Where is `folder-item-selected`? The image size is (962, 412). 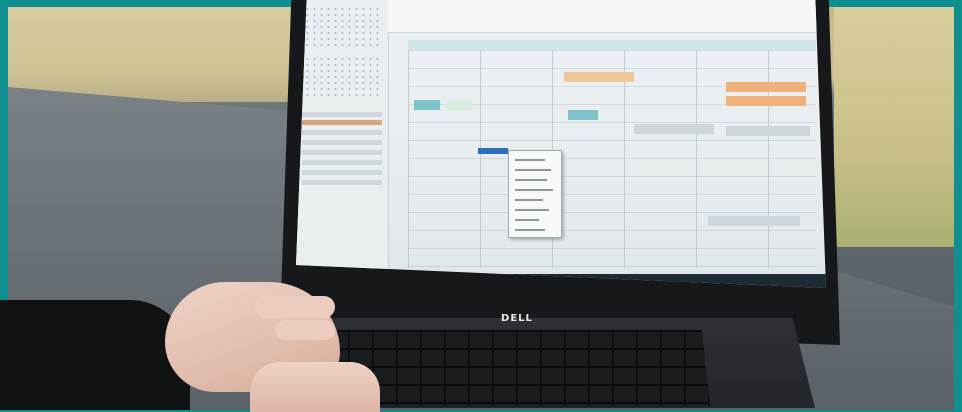 folder-item-selected is located at coordinates (342, 122).